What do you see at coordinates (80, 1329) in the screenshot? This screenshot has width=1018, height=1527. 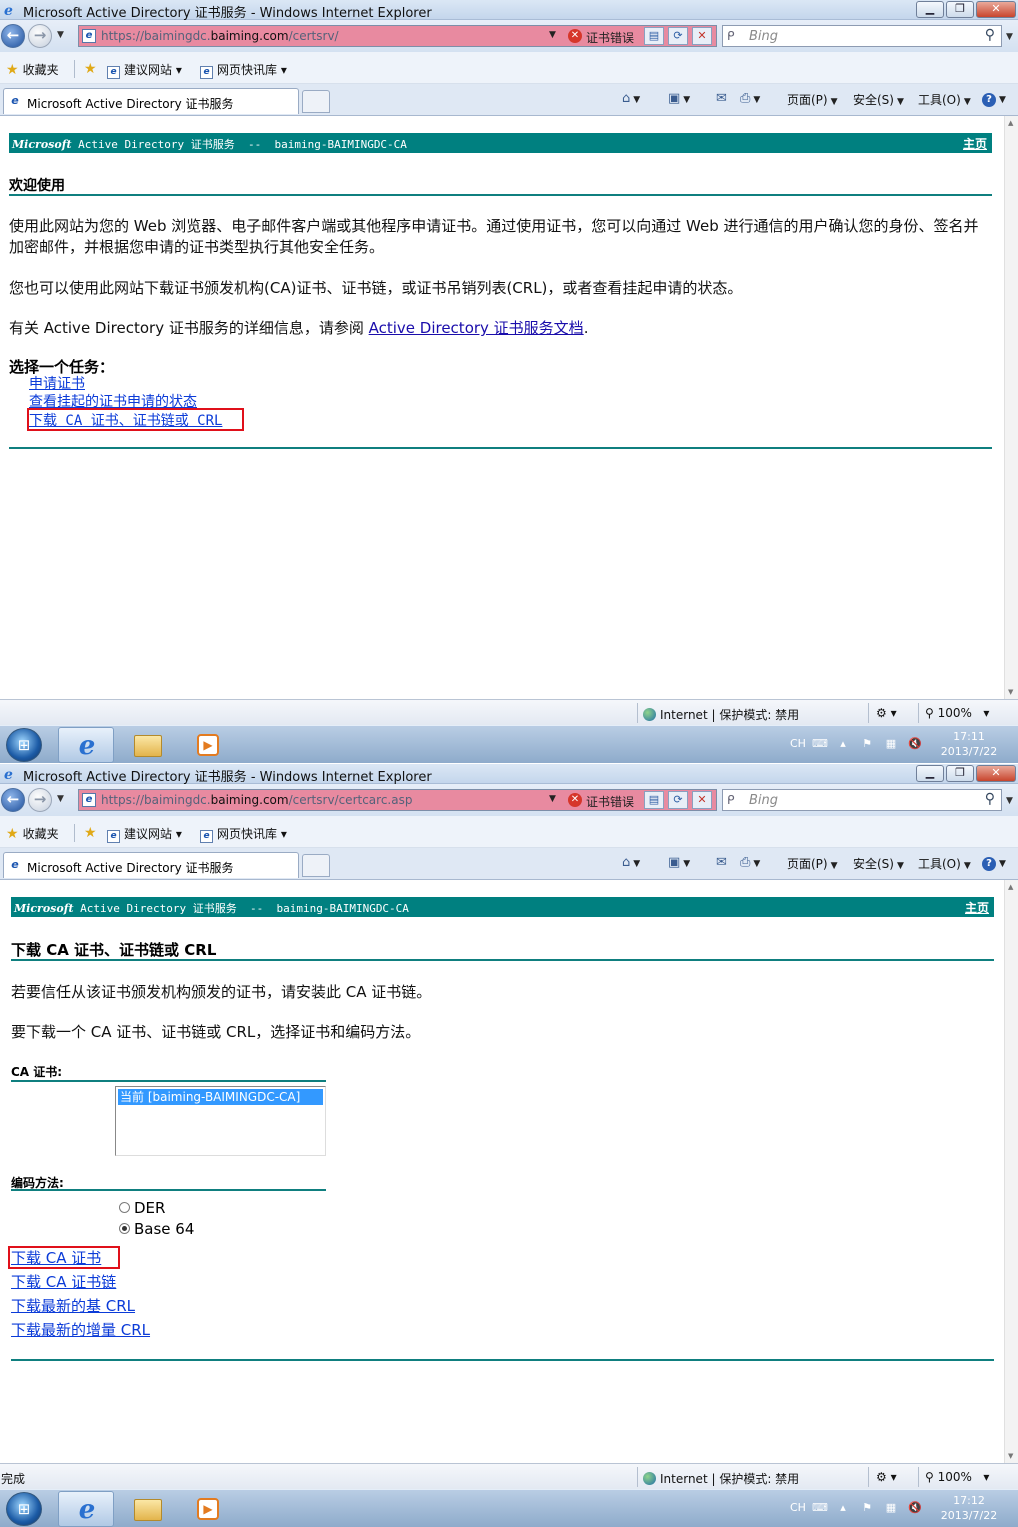 I see `download-delta-crl-link: 下载最新的增量 CRL` at bounding box center [80, 1329].